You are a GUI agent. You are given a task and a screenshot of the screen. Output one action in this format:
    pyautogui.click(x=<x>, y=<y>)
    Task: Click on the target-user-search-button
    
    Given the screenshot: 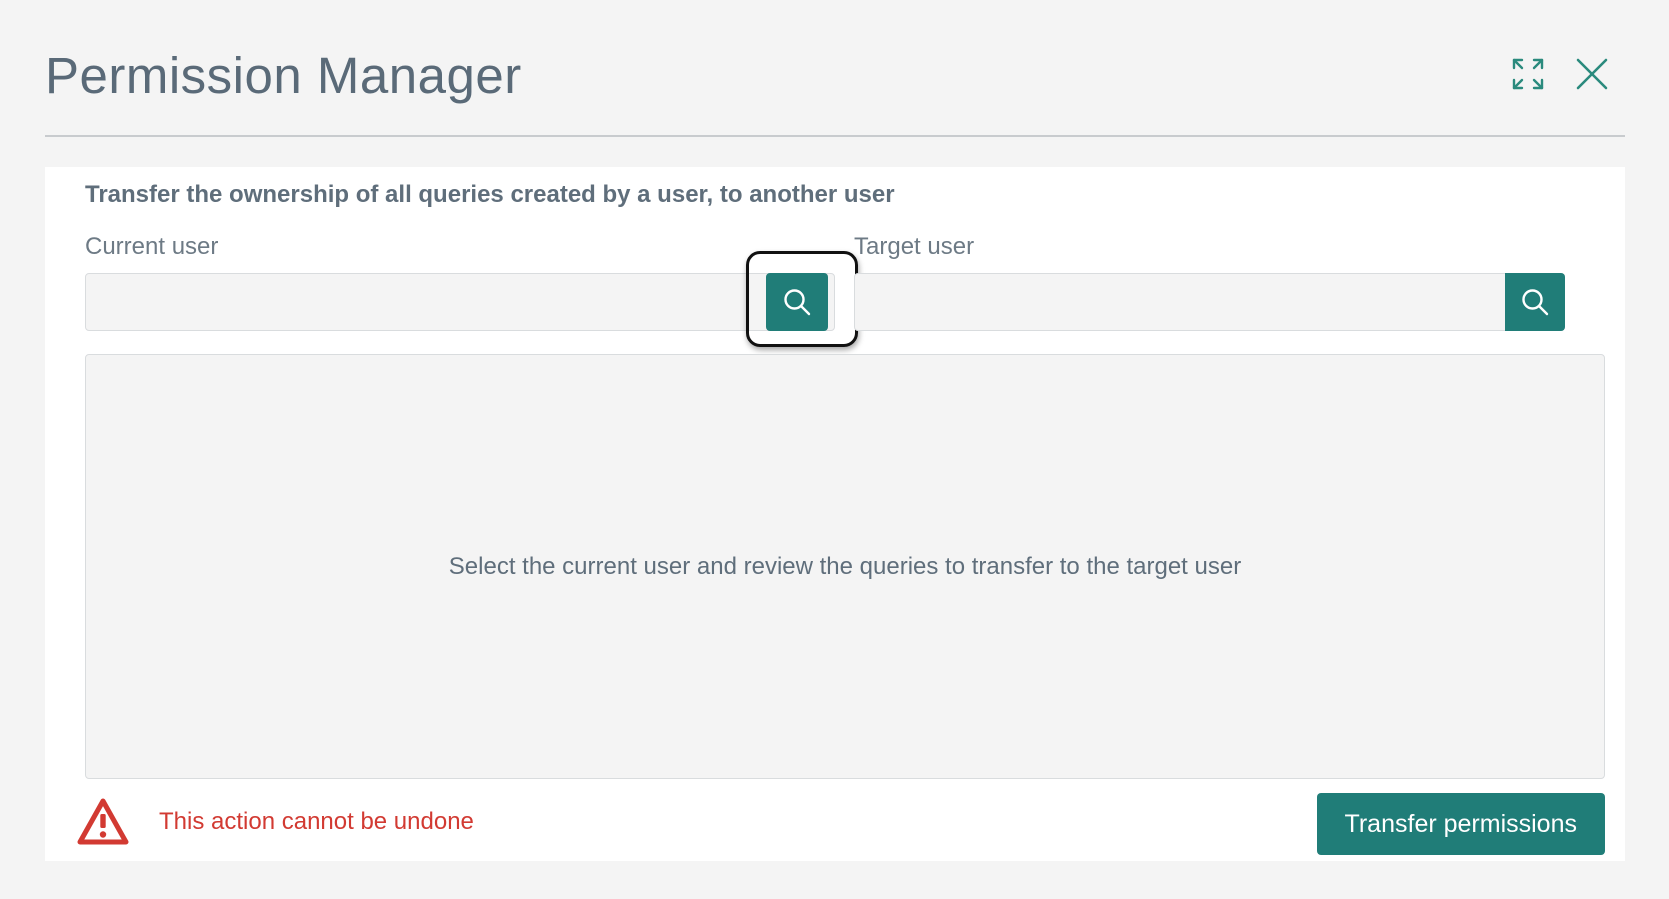 What is the action you would take?
    pyautogui.click(x=1535, y=302)
    